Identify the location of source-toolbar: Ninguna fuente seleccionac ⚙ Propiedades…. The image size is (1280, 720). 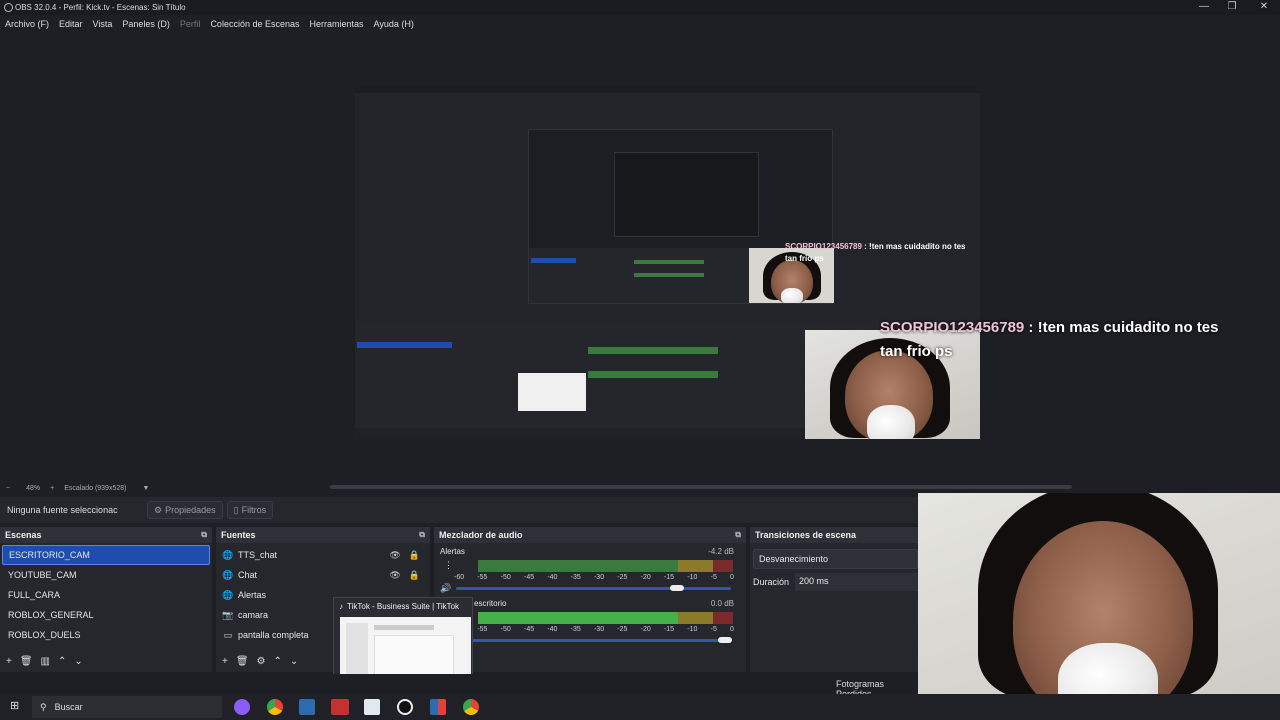
(459, 510).